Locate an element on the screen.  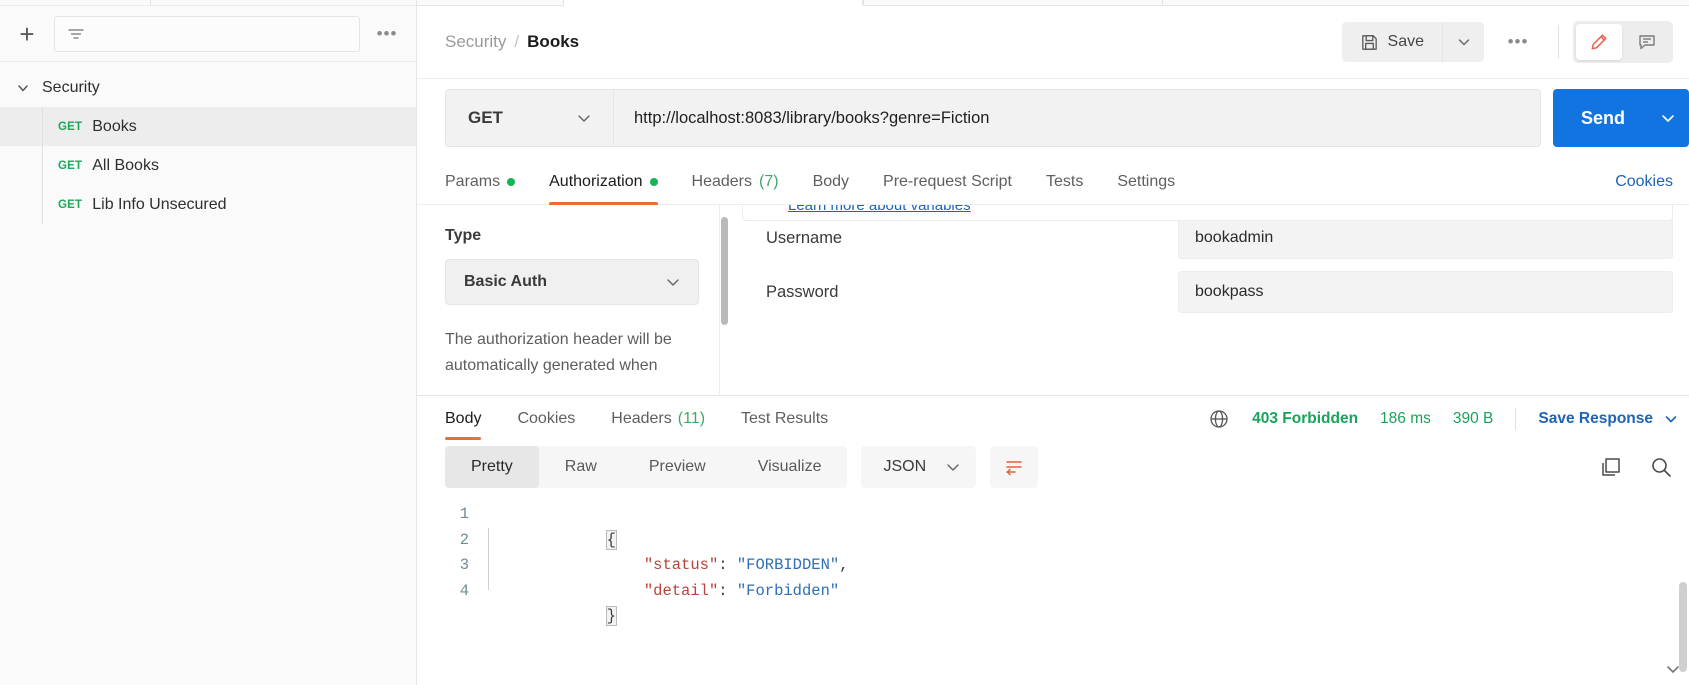
floppy-disk-icon is located at coordinates (1369, 42).